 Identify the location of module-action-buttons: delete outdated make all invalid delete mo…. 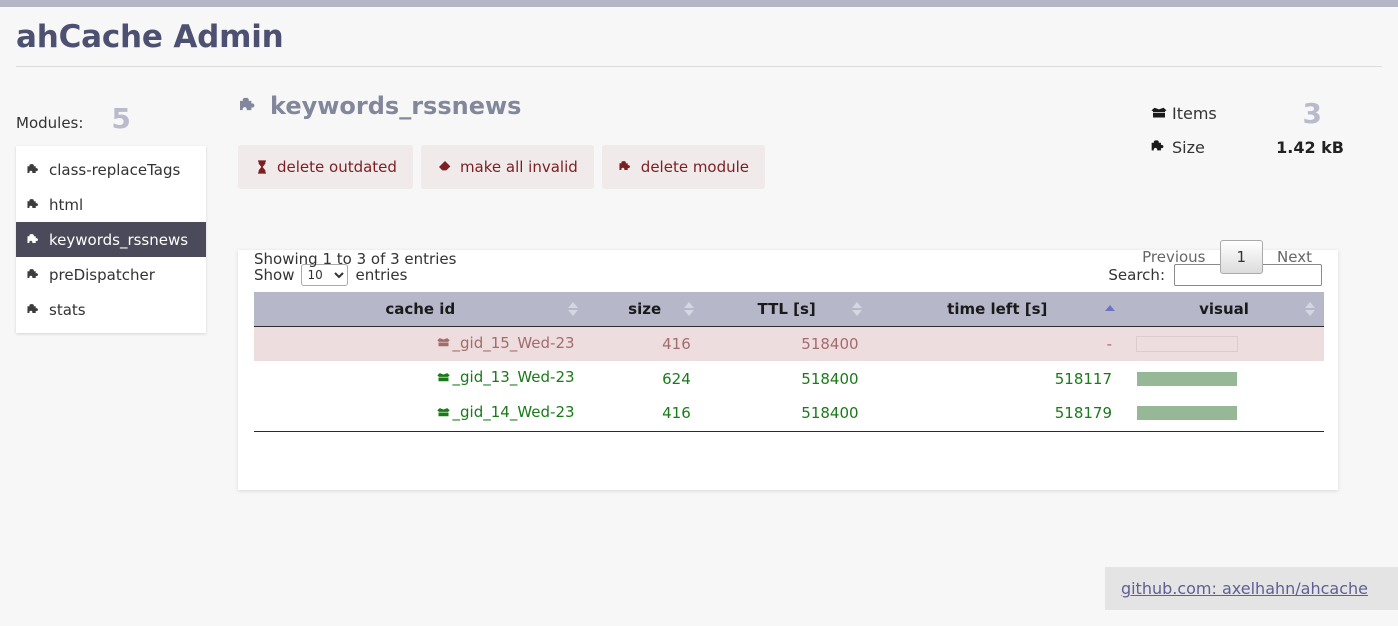
(502, 167).